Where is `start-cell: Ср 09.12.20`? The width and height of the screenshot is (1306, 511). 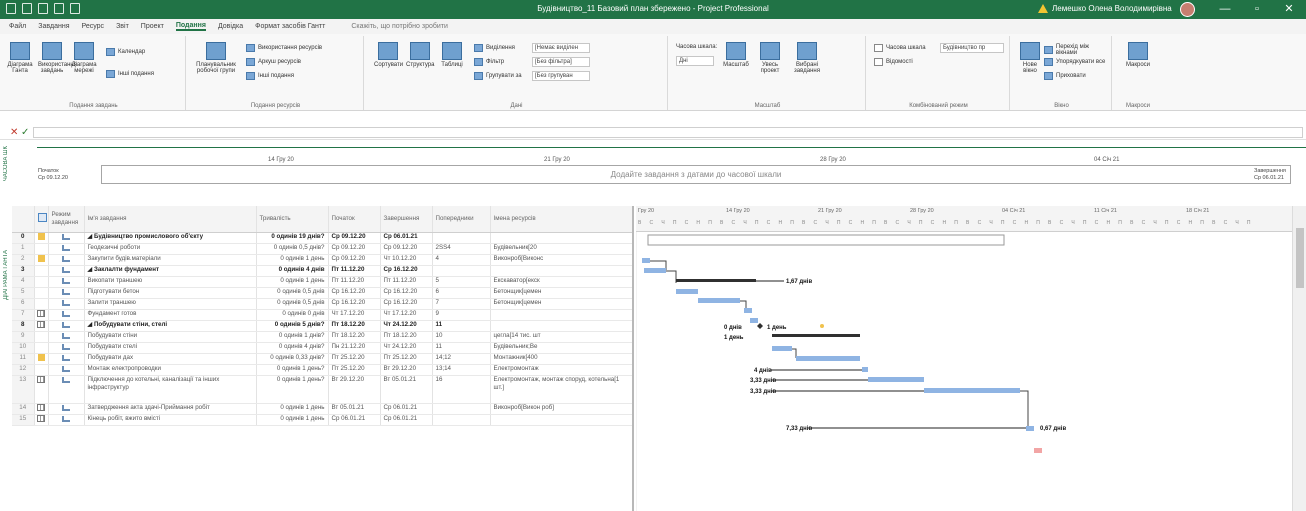
start-cell: Ср 09.12.20 is located at coordinates (354, 260).